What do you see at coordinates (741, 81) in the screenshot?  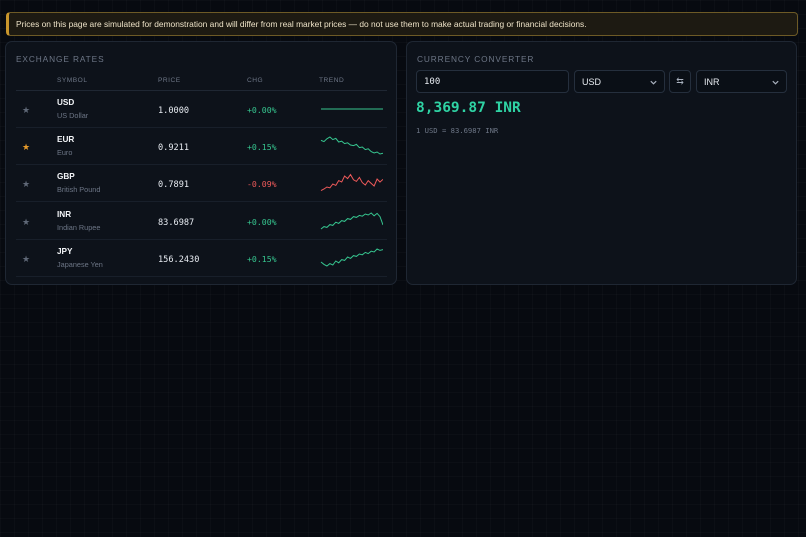 I see `to-currency-select: INR` at bounding box center [741, 81].